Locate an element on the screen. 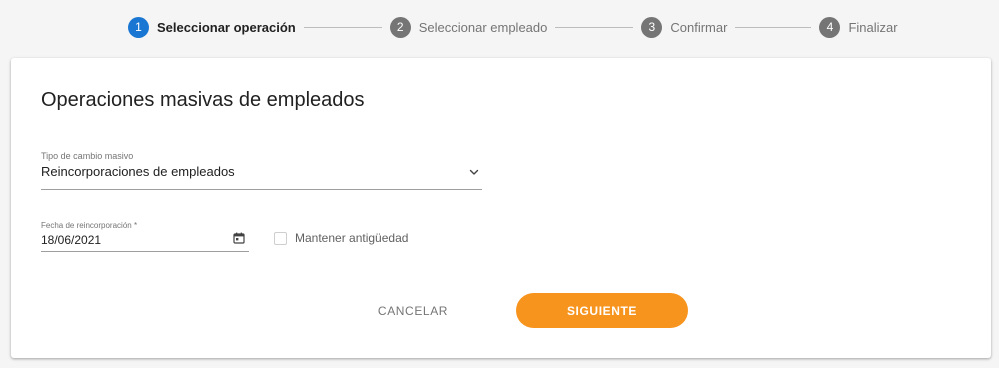  step-select-operation: 1 Seleccionar operación is located at coordinates (212, 27).